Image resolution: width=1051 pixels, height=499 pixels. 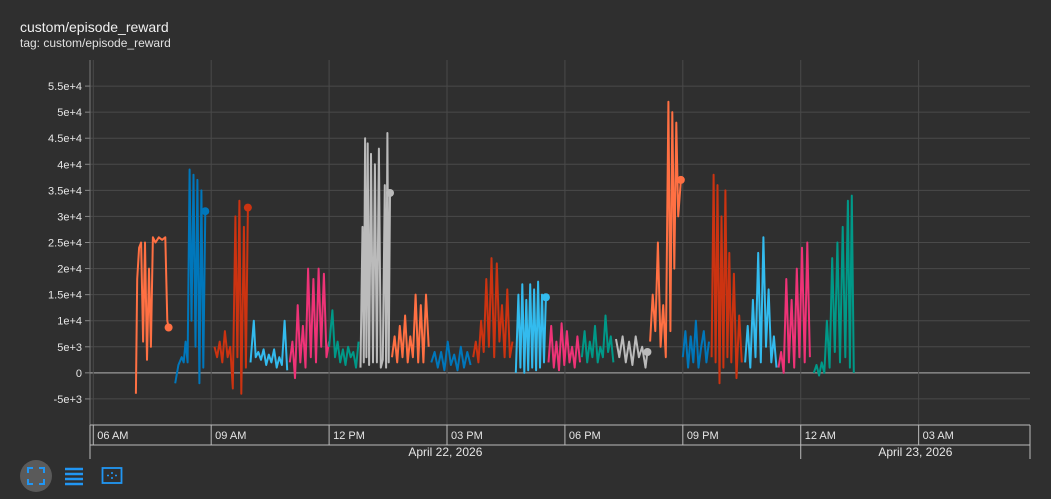 I want to click on y-tick-label: 2e+4, so click(x=69, y=270).